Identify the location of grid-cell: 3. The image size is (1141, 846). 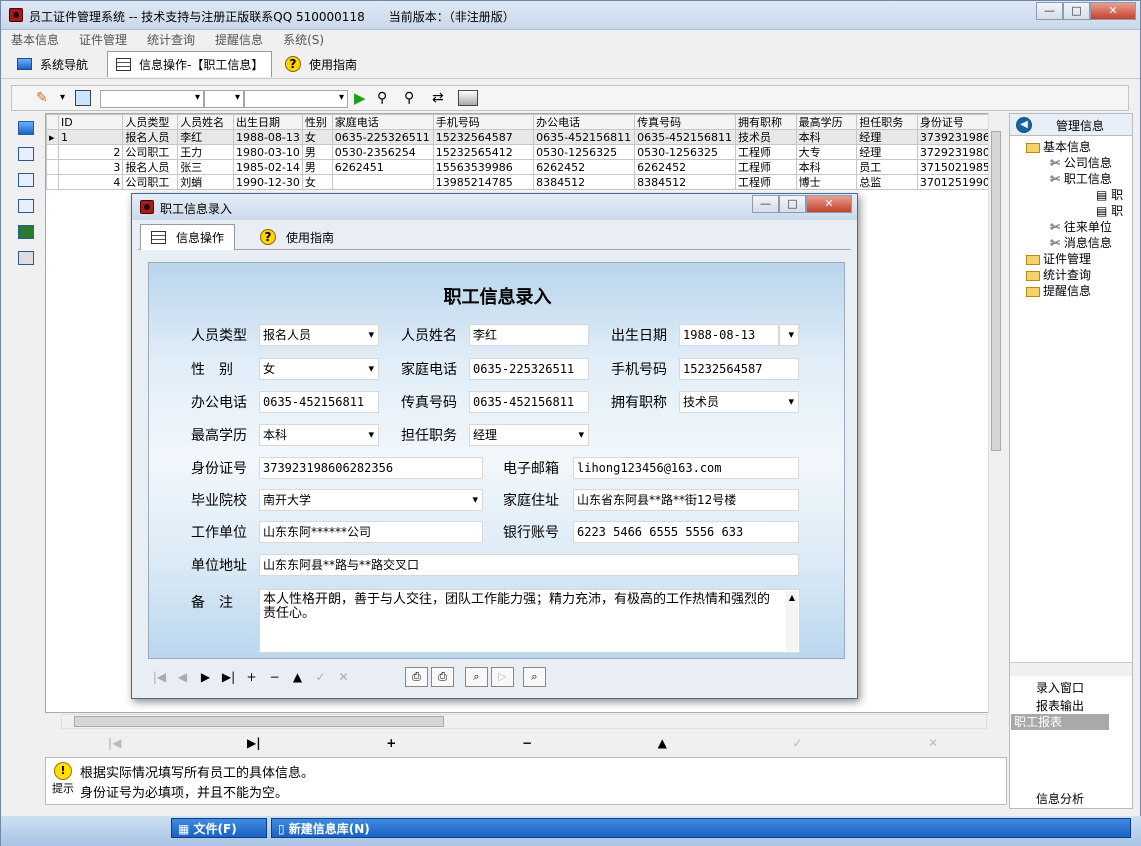
(90, 167).